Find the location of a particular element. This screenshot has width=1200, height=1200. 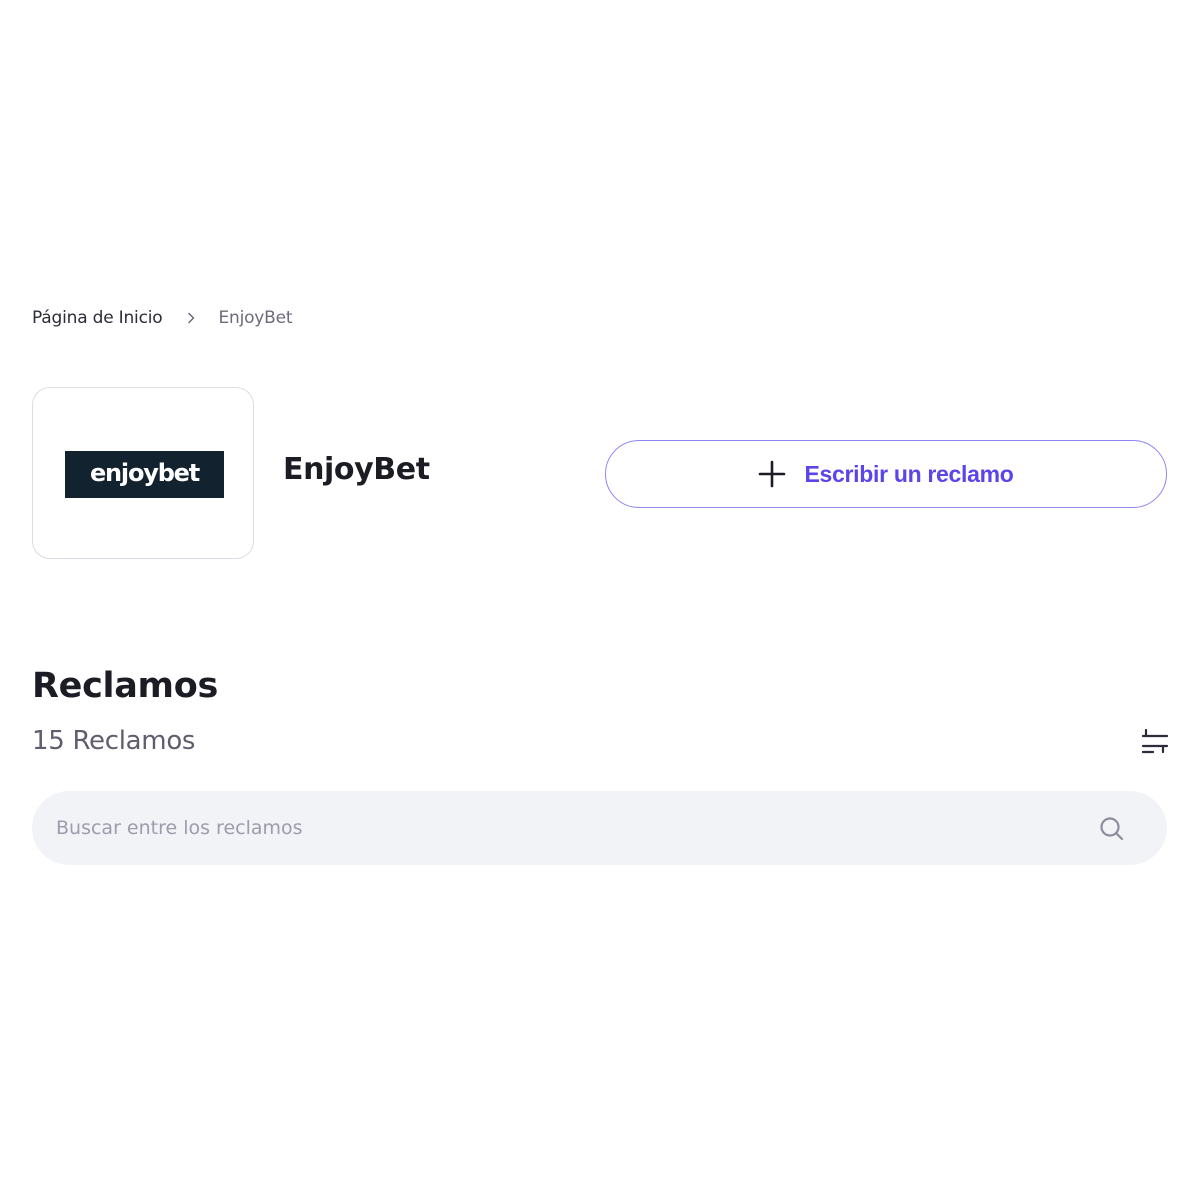

company-logo-text: enjoybet is located at coordinates (144, 473).